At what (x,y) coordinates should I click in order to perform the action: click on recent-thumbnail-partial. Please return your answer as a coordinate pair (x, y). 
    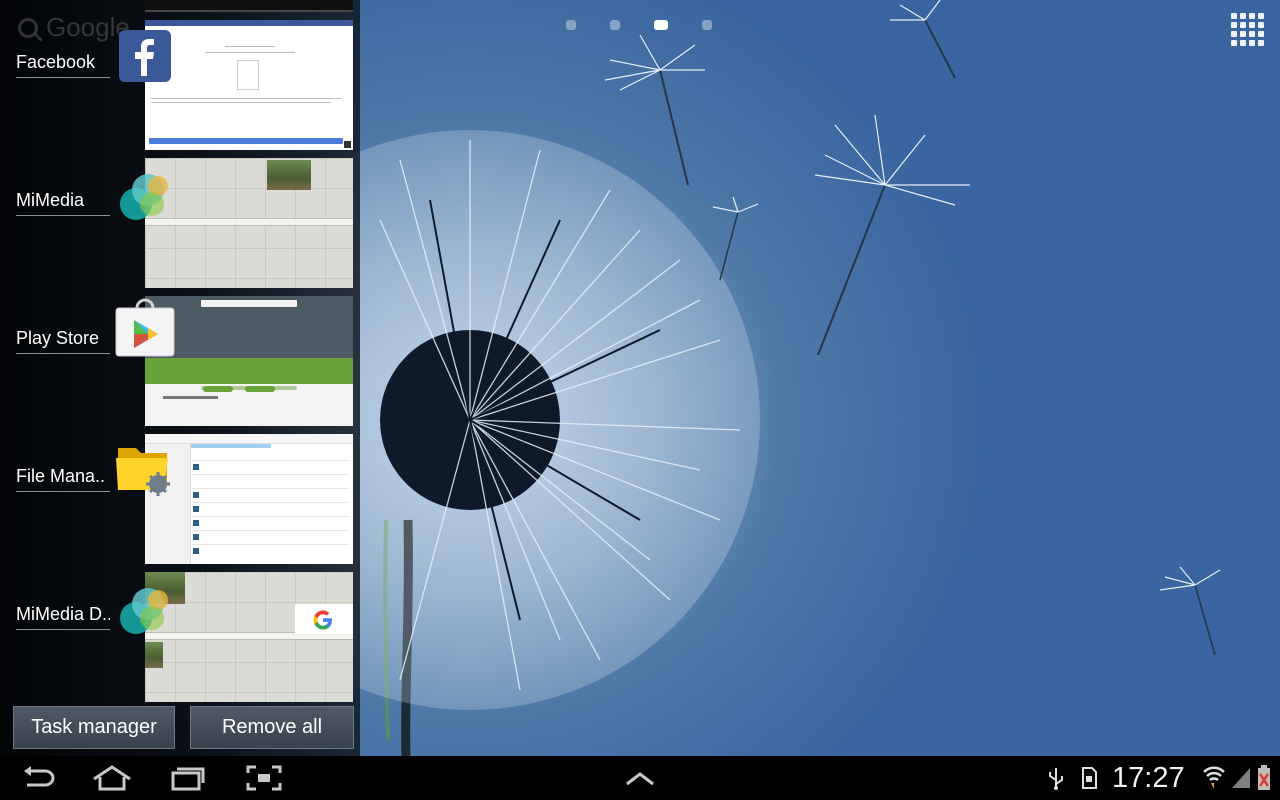
    Looking at the image, I should click on (249, 6).